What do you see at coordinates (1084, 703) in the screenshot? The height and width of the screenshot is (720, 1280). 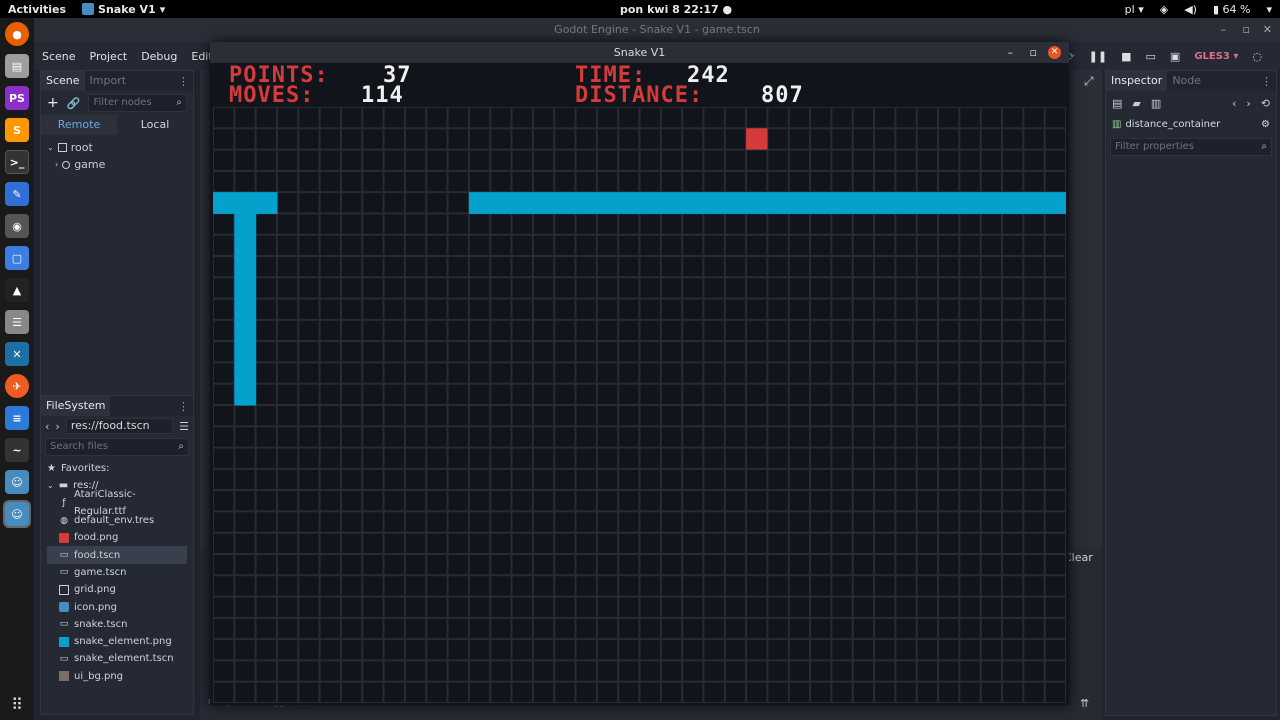 I see `expand-panel-icon: ⇈` at bounding box center [1084, 703].